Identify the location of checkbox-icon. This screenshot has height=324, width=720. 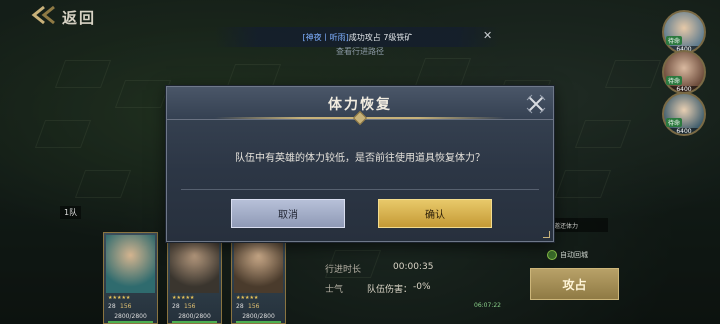
(552, 255).